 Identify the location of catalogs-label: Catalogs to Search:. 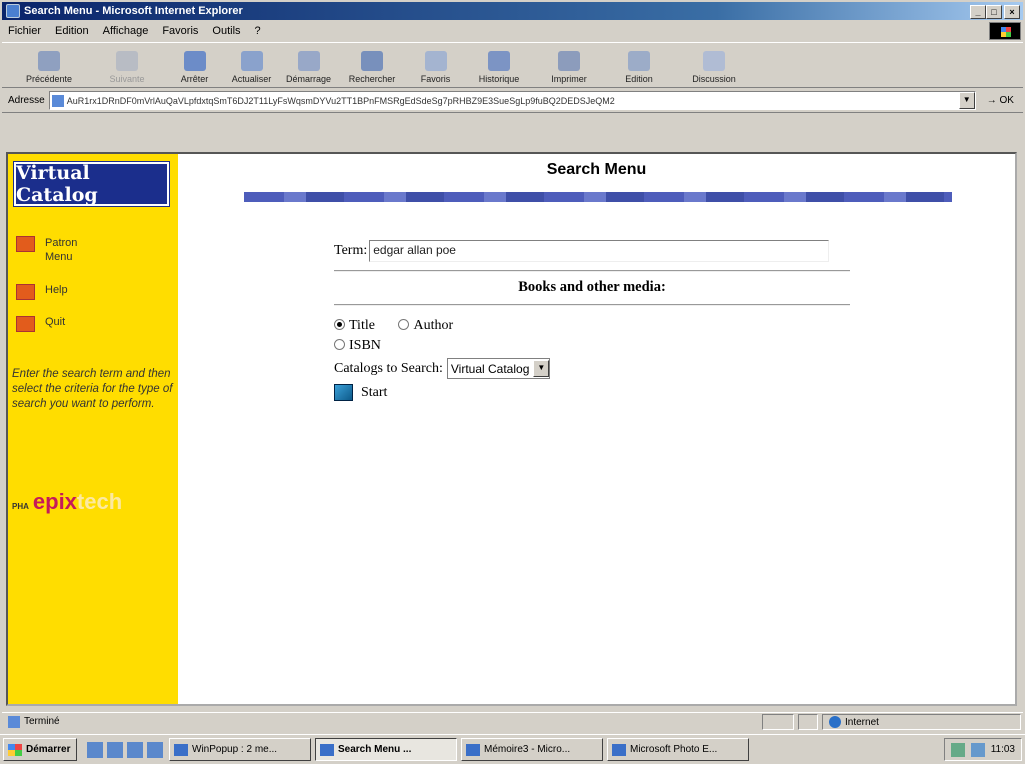
(388, 368).